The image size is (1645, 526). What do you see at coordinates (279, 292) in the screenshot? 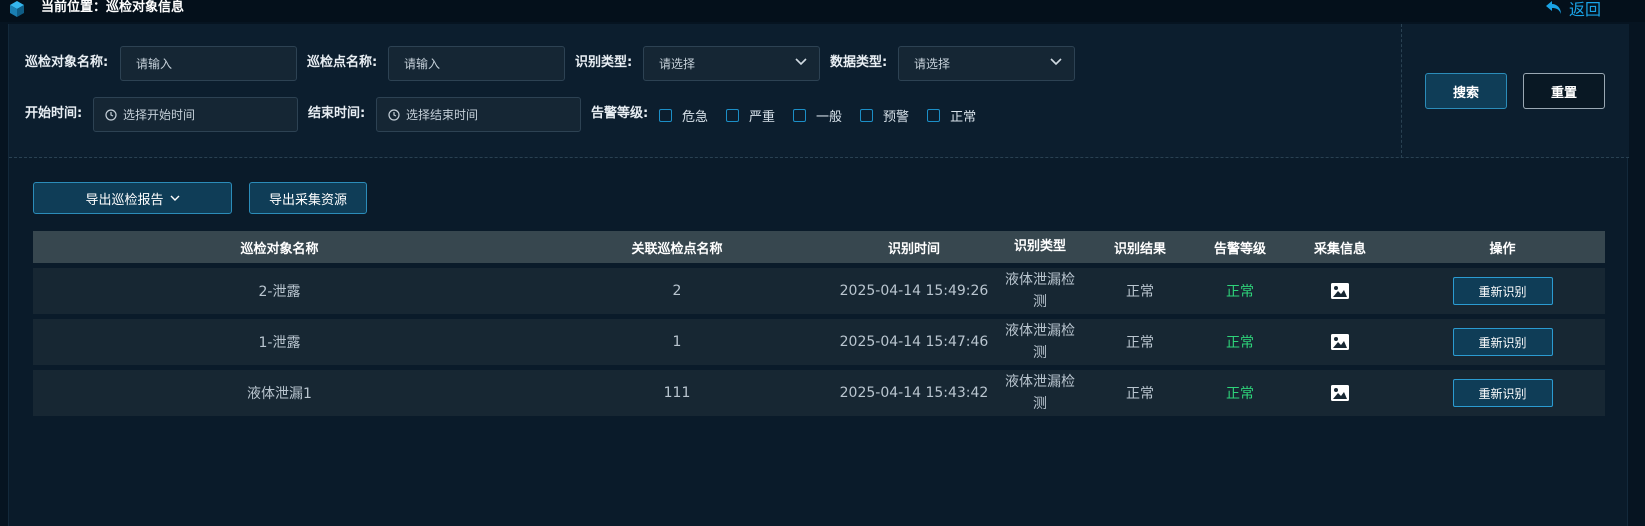
I see `cell-object-name: 2-泄露` at bounding box center [279, 292].